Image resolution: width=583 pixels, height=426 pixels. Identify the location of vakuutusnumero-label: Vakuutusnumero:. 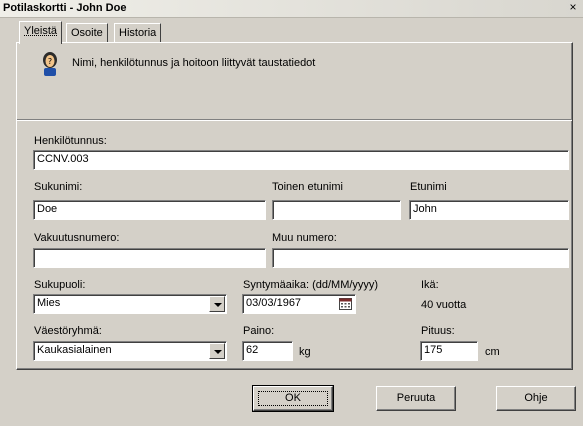
(77, 238).